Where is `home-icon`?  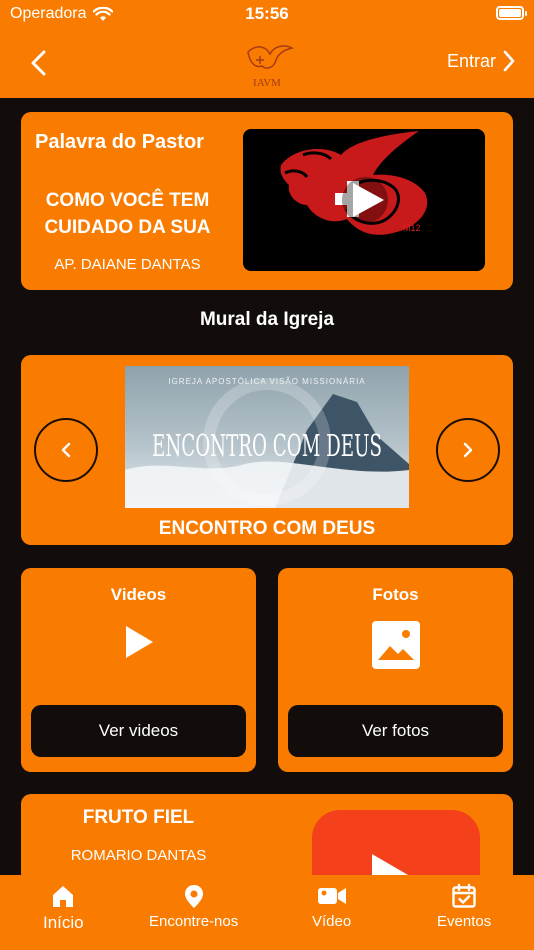 home-icon is located at coordinates (63, 896).